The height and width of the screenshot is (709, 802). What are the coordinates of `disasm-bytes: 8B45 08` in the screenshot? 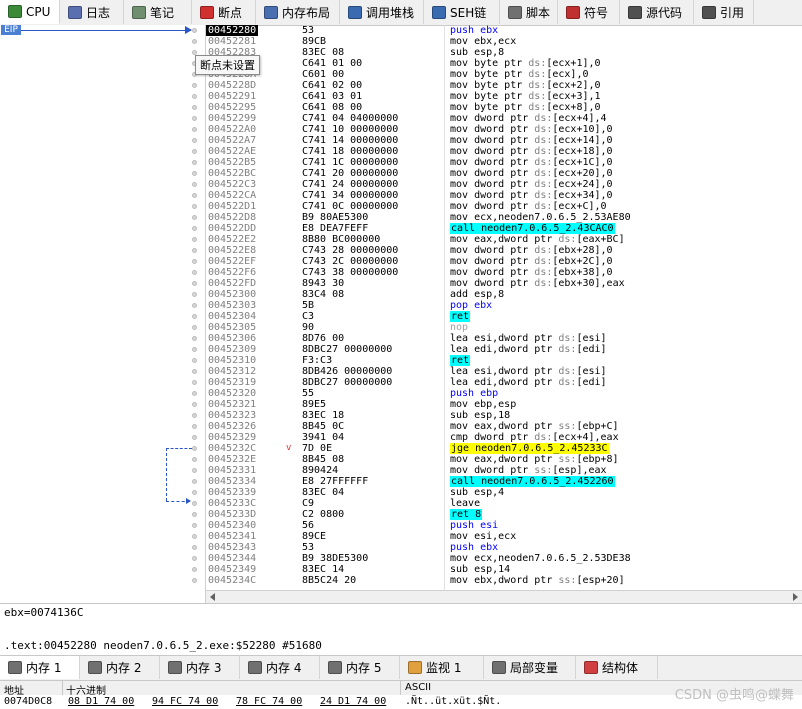 It's located at (323, 459).